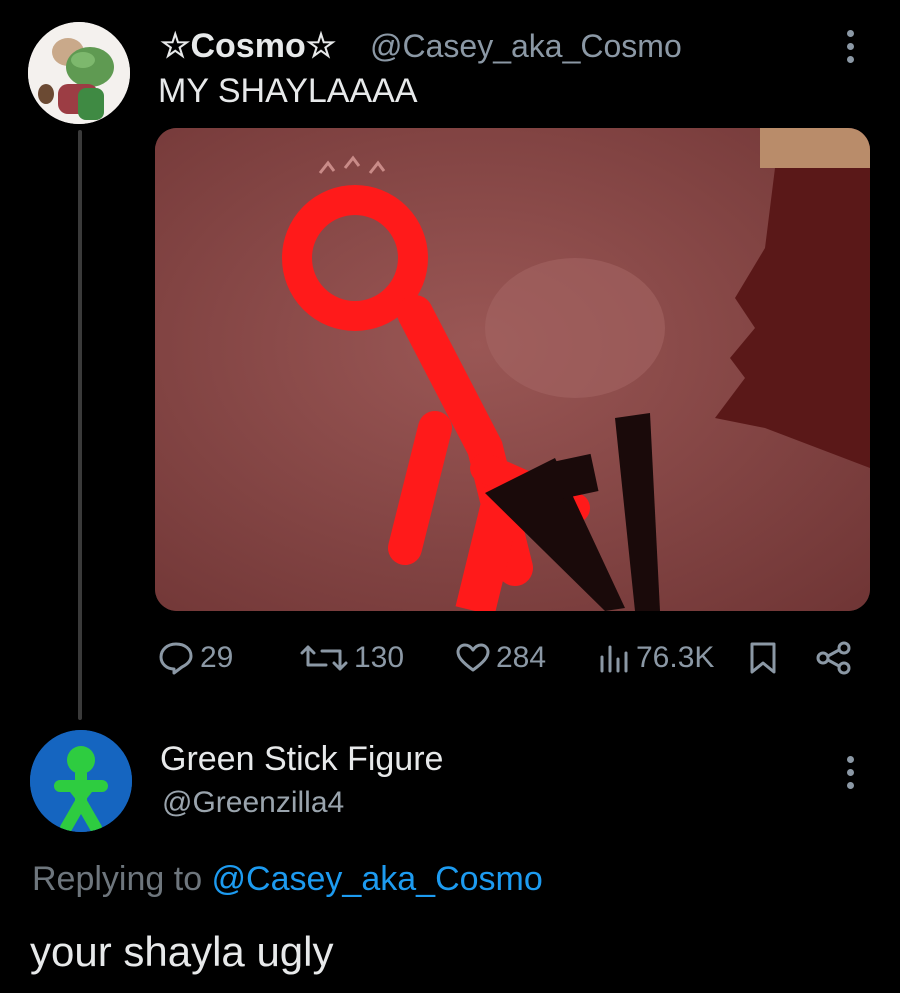 This screenshot has width=900, height=993. What do you see at coordinates (122, 879) in the screenshot?
I see `replying-to-label: Replying to` at bounding box center [122, 879].